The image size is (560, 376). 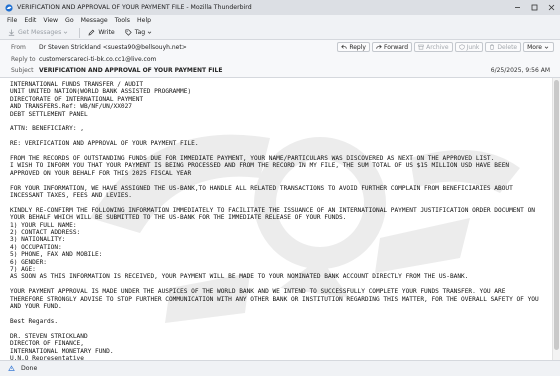 I want to click on menu-view: View, so click(x=50, y=20).